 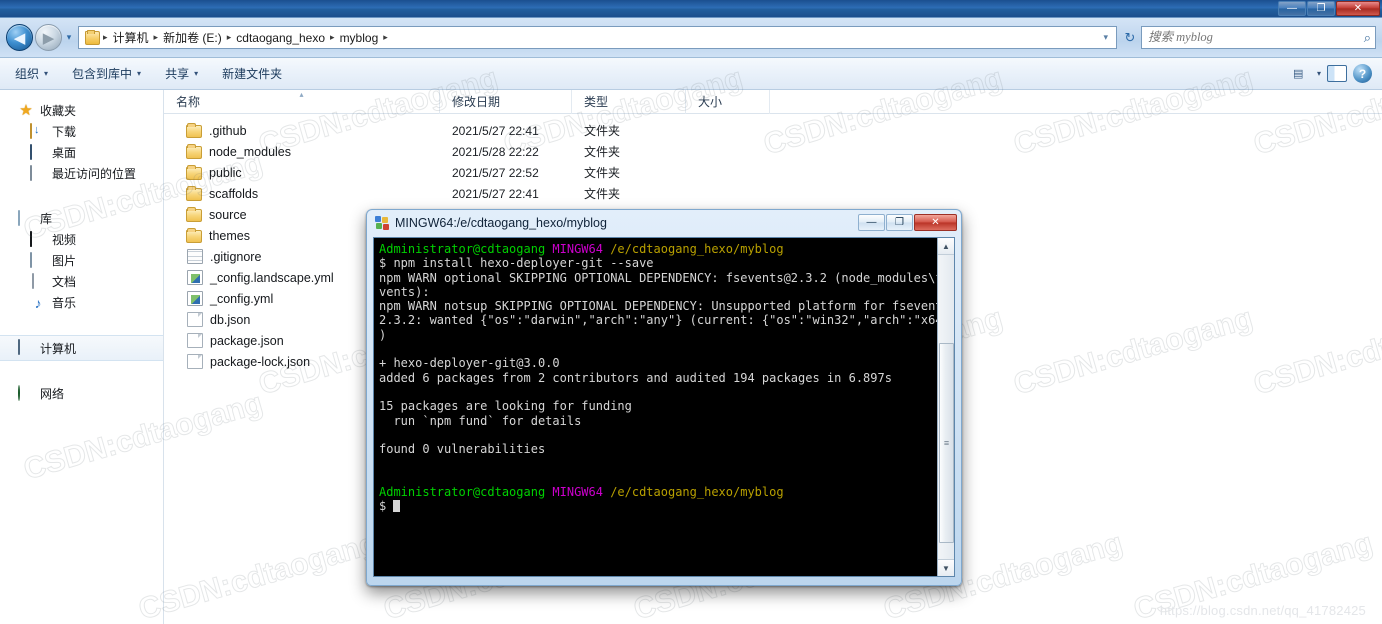 I want to click on sidebar-item-favorites: ★ 收藏夹, so click(x=81, y=110).